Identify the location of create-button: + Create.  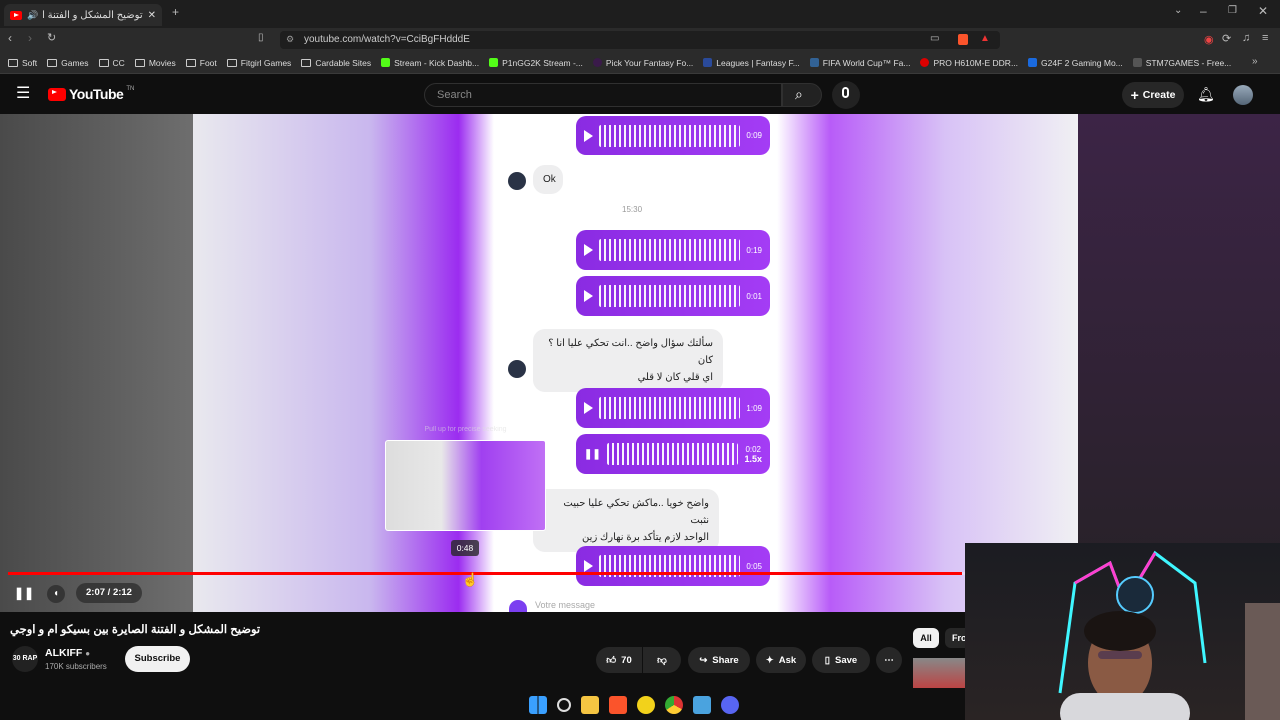
(1153, 95).